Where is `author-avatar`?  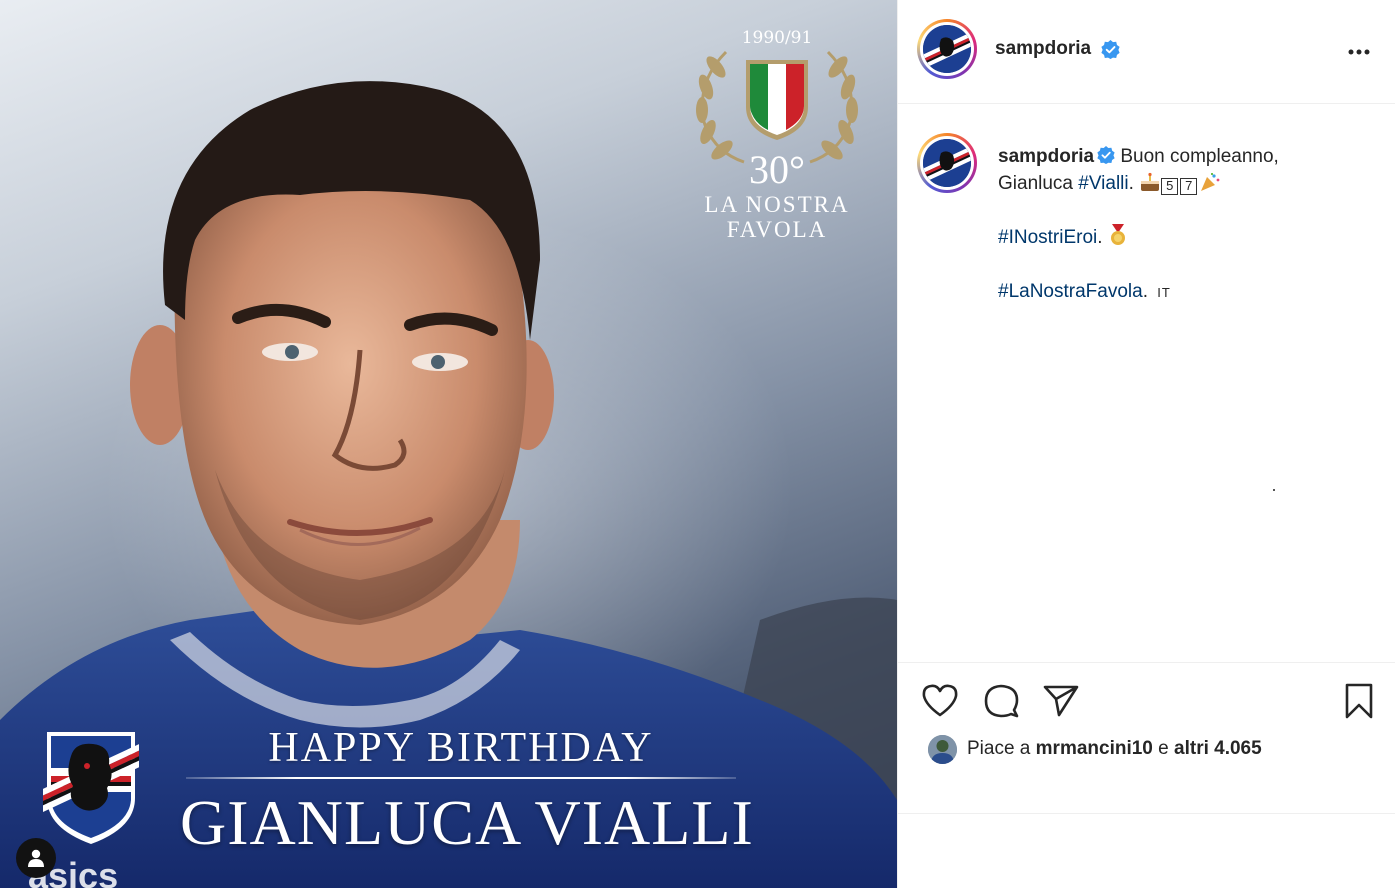
author-avatar is located at coordinates (947, 49).